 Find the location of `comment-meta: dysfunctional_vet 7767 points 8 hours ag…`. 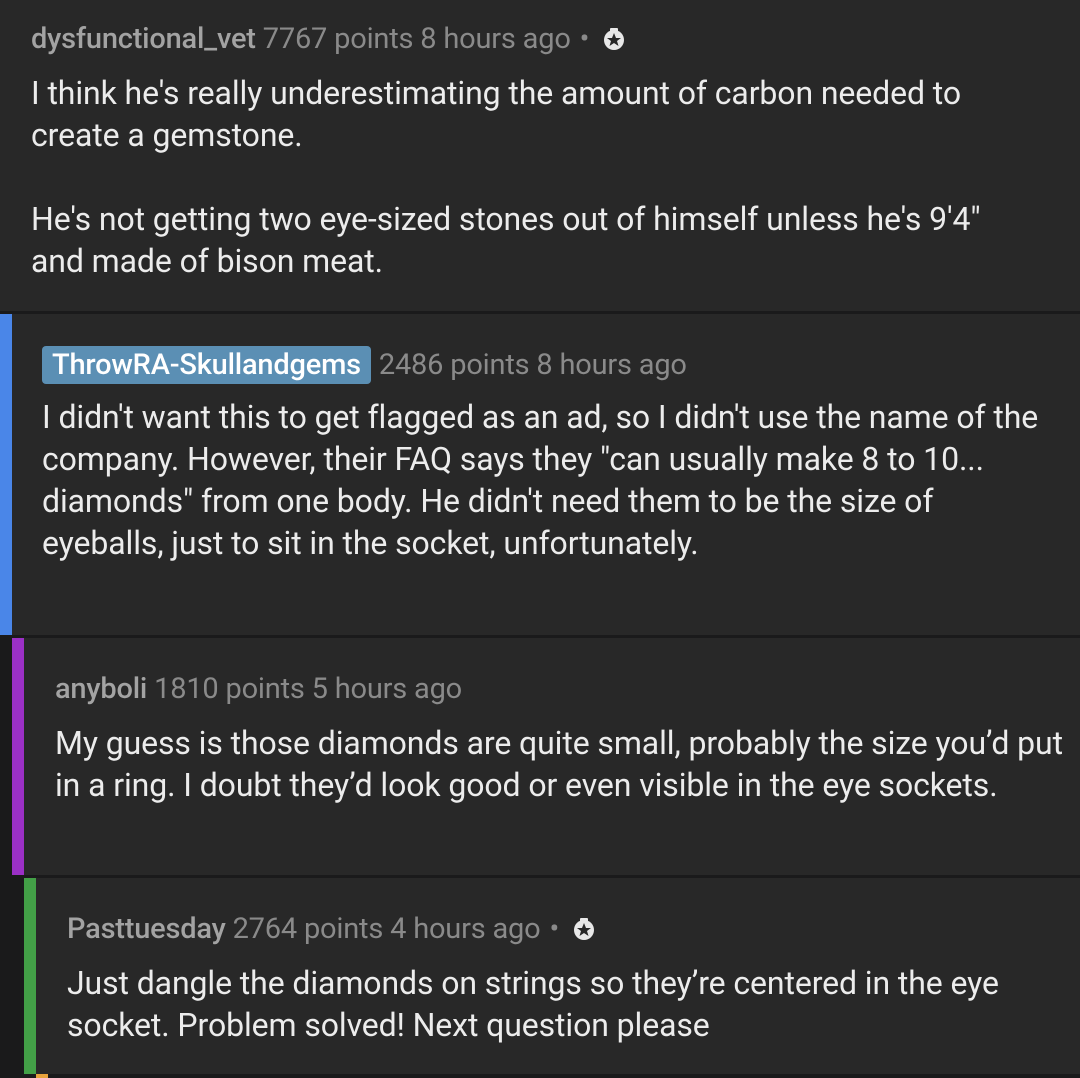

comment-meta: dysfunctional_vet 7767 points 8 hours ag… is located at coordinates (328, 39).